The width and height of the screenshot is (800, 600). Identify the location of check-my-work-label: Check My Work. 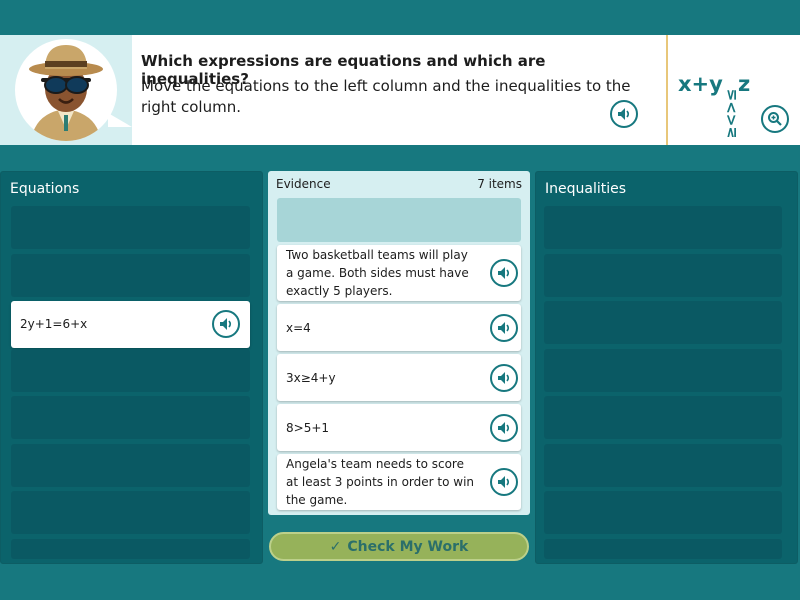
(408, 546).